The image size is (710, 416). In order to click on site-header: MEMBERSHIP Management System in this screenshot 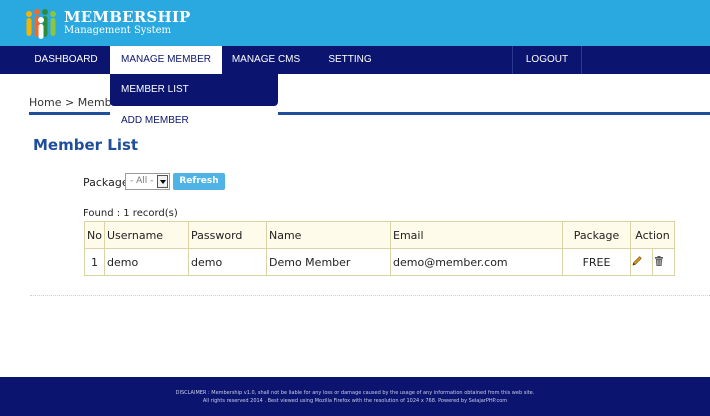, I will do `click(355, 23)`.